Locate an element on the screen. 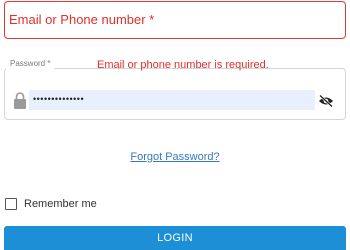  remember-me-checkbox is located at coordinates (11, 204).